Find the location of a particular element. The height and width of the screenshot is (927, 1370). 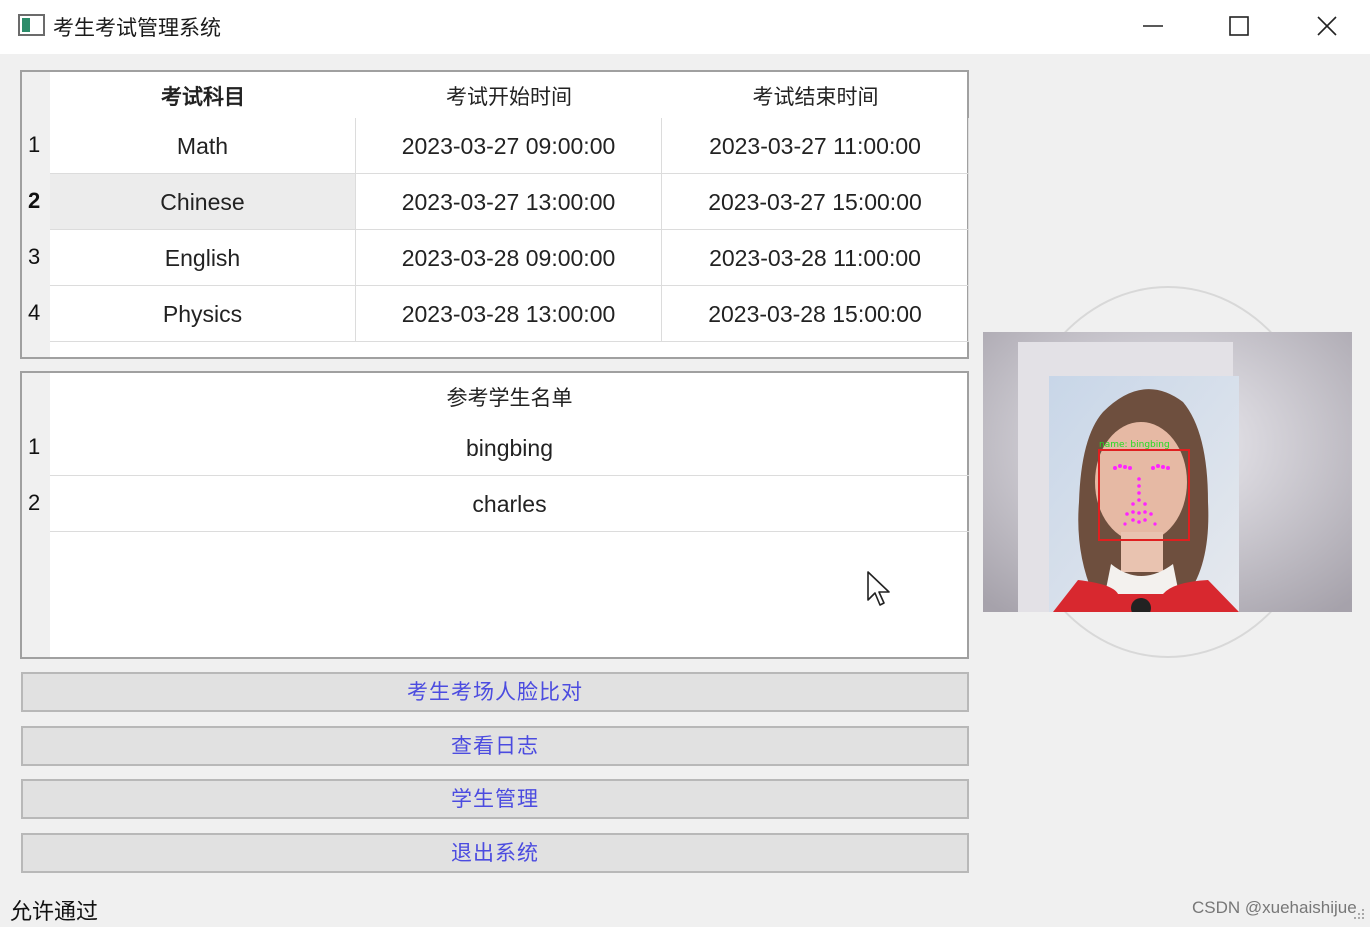

camera-preview: name: bingbing is located at coordinates (1167, 472).